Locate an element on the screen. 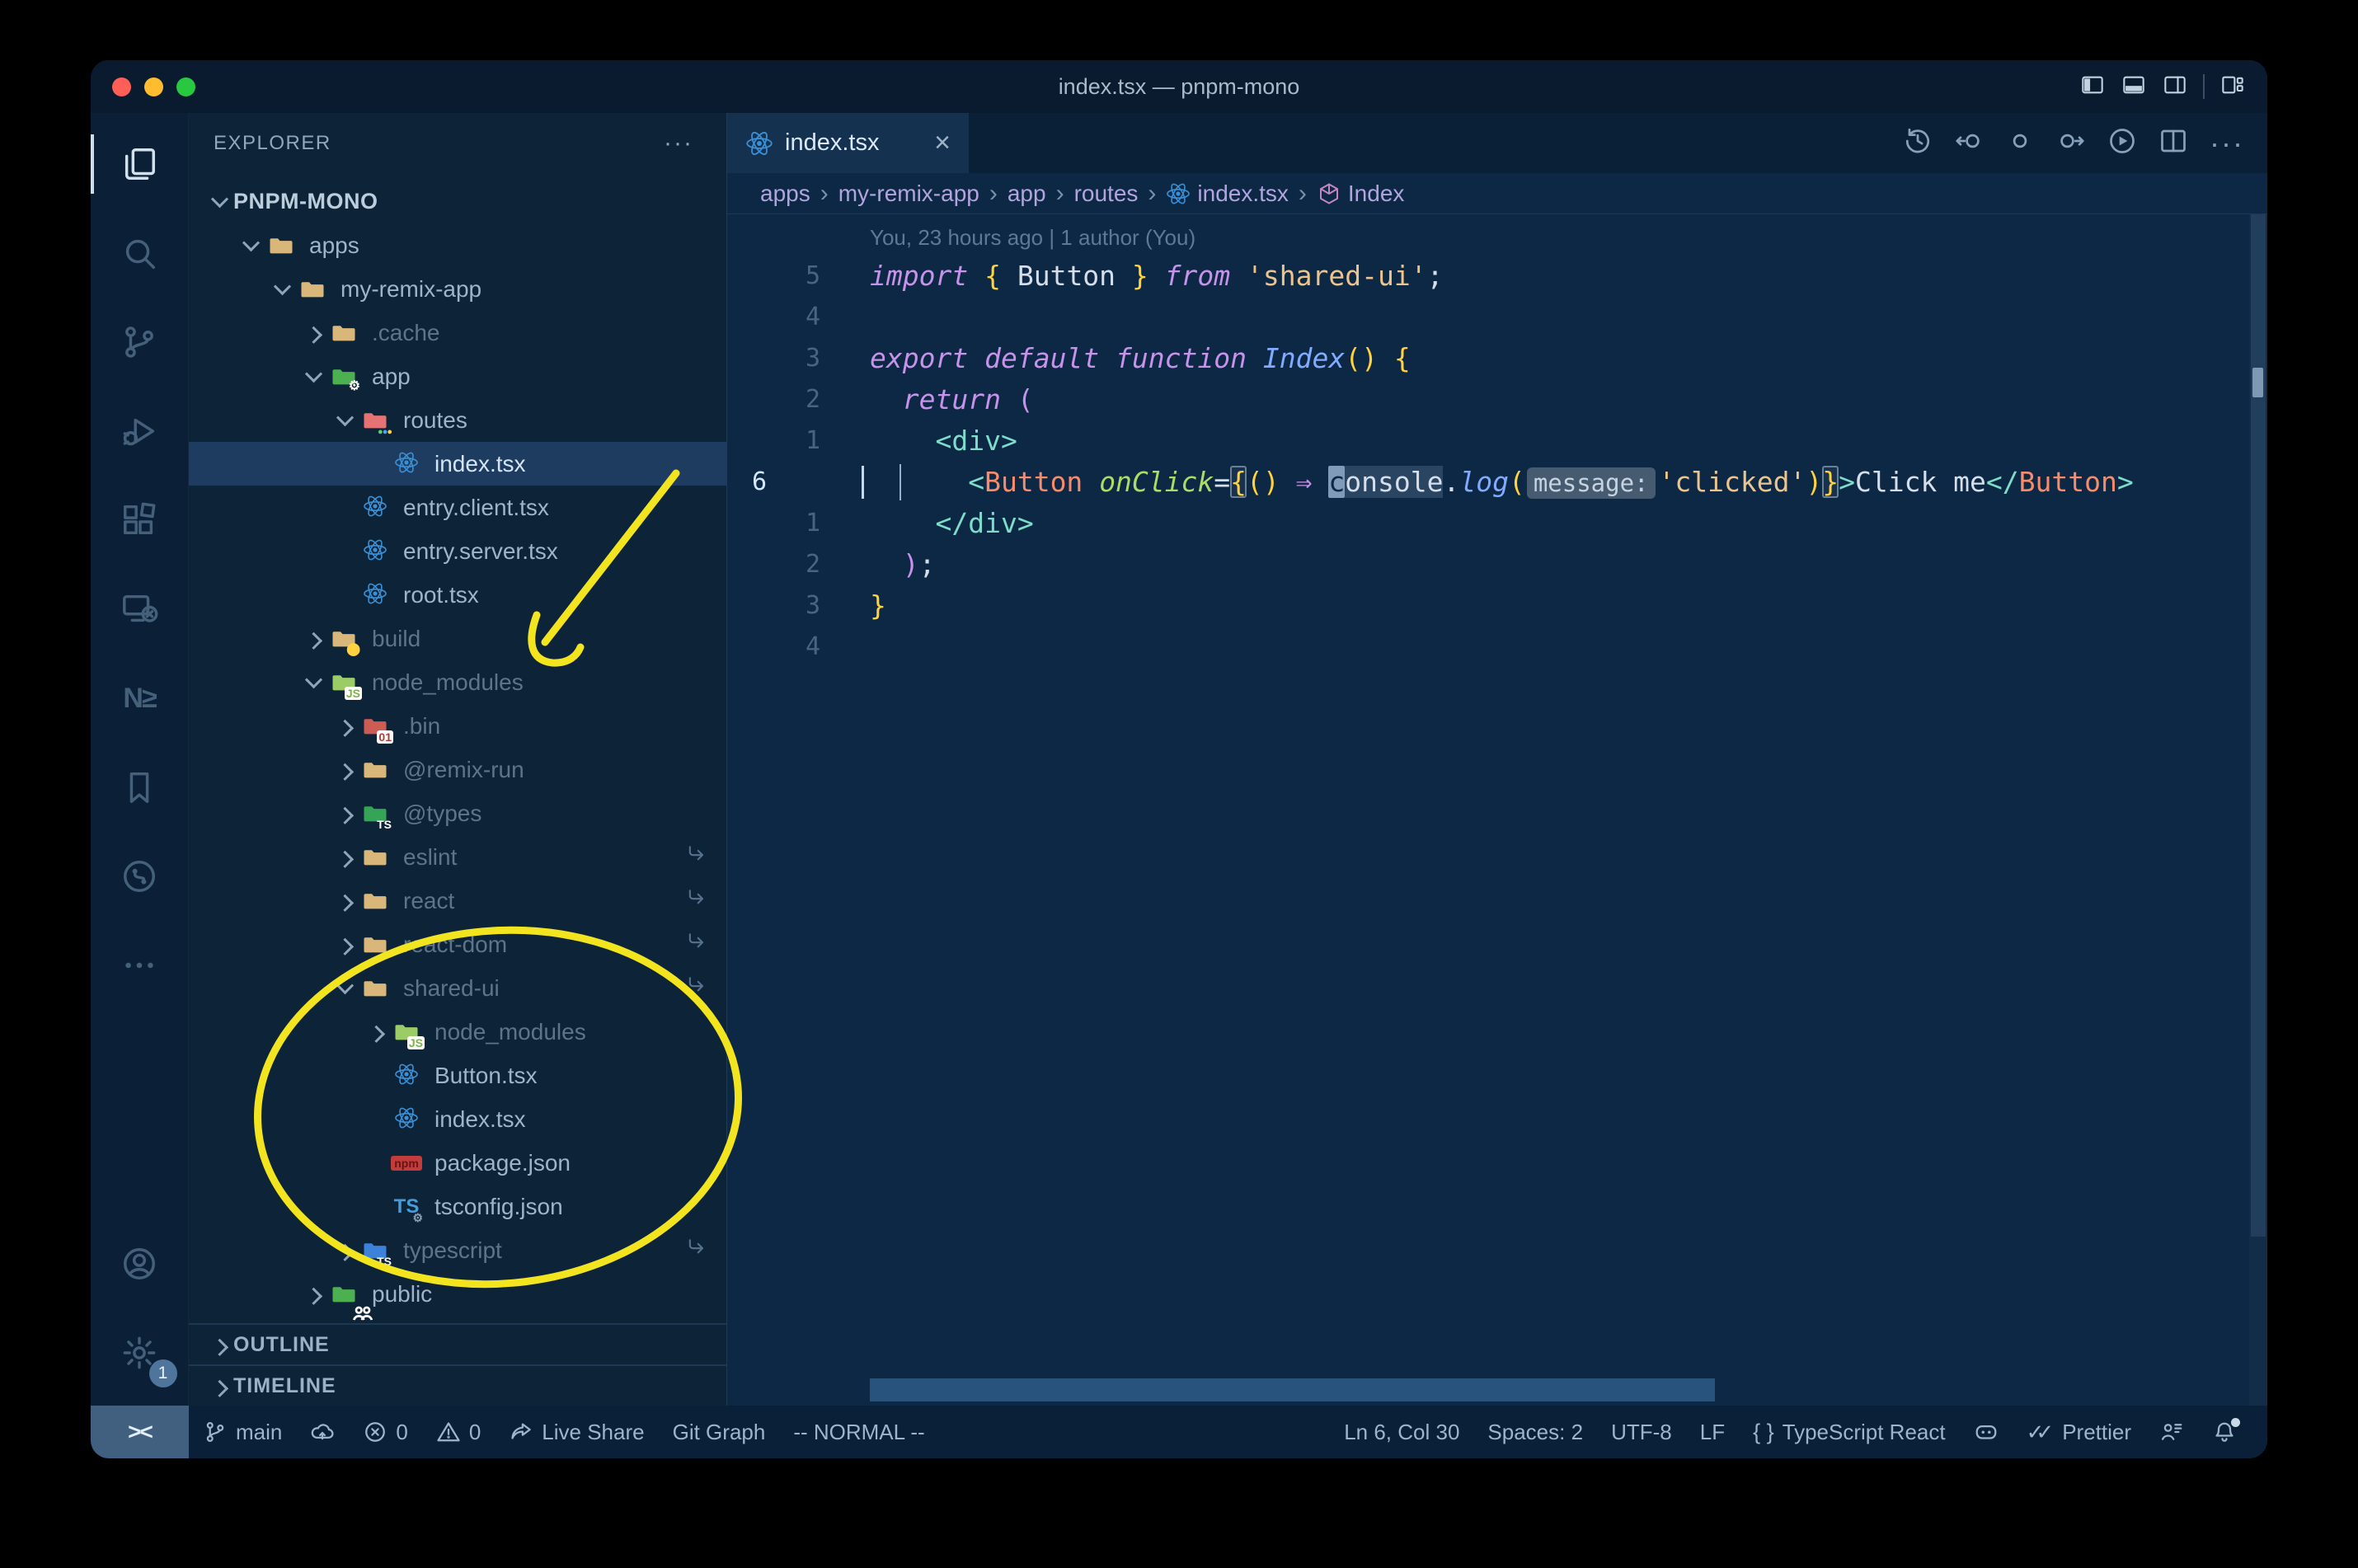 The height and width of the screenshot is (1568, 2358). horizontal-scrollbar-slider is located at coordinates (1293, 1389).